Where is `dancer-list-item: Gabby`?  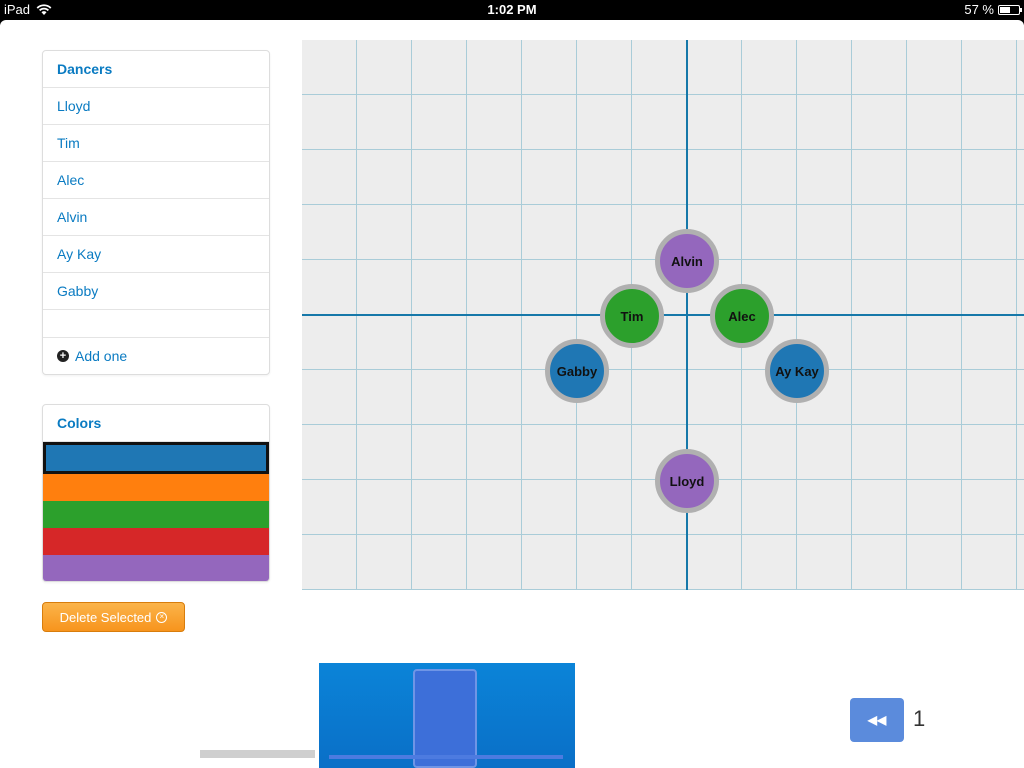
dancer-list-item: Gabby is located at coordinates (156, 291).